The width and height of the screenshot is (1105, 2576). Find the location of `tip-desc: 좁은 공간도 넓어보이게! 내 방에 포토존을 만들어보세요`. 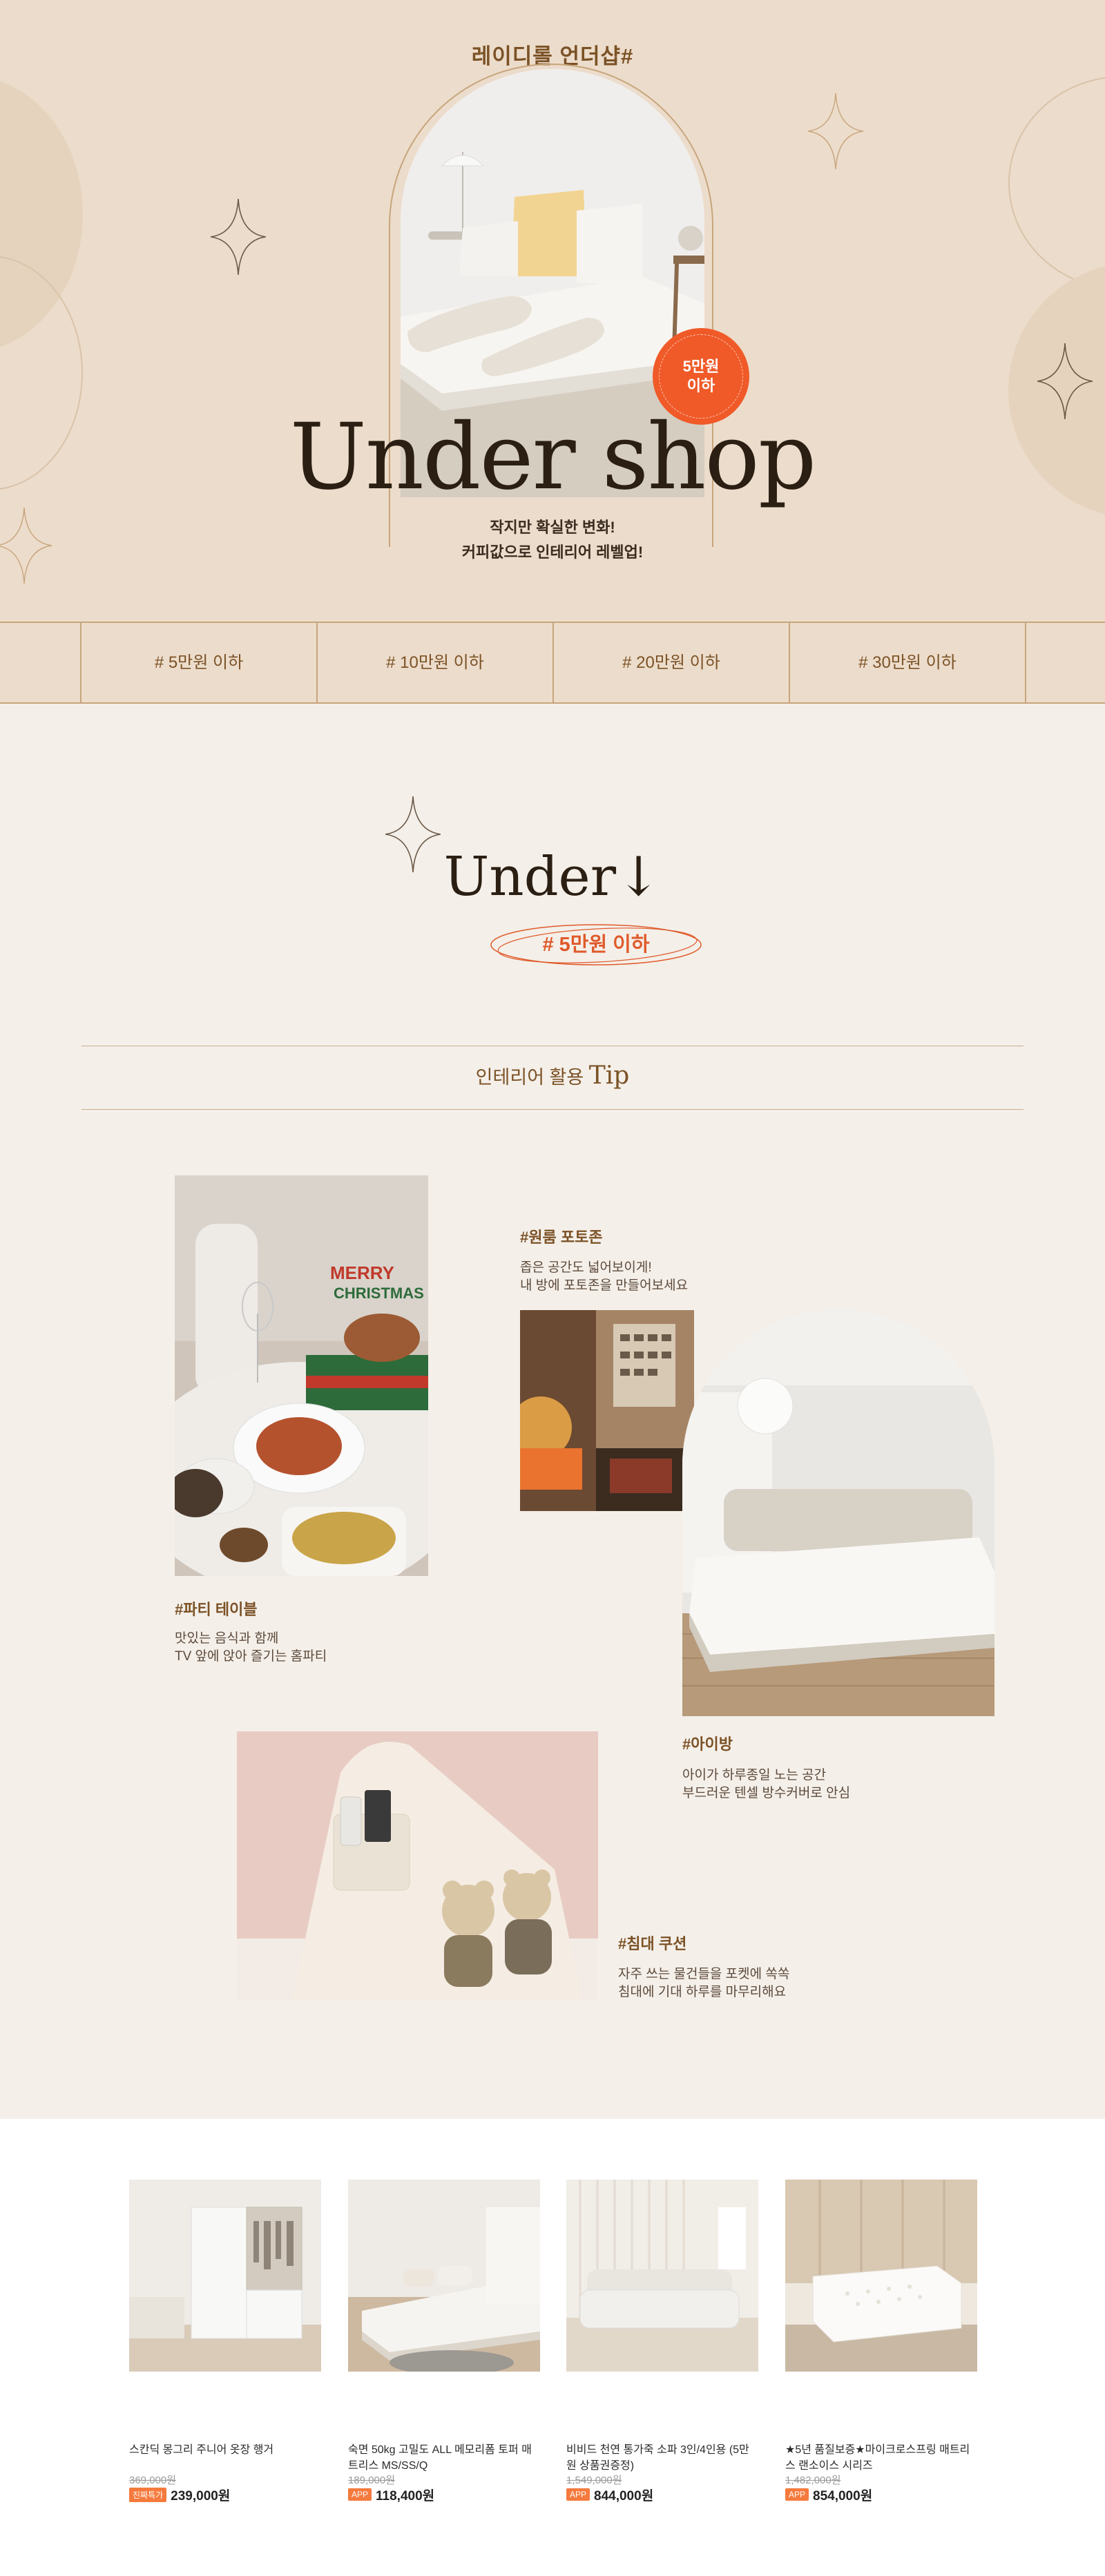

tip-desc: 좁은 공간도 넓어보이게! 내 방에 포토존을 만들어보세요 is located at coordinates (604, 1277).